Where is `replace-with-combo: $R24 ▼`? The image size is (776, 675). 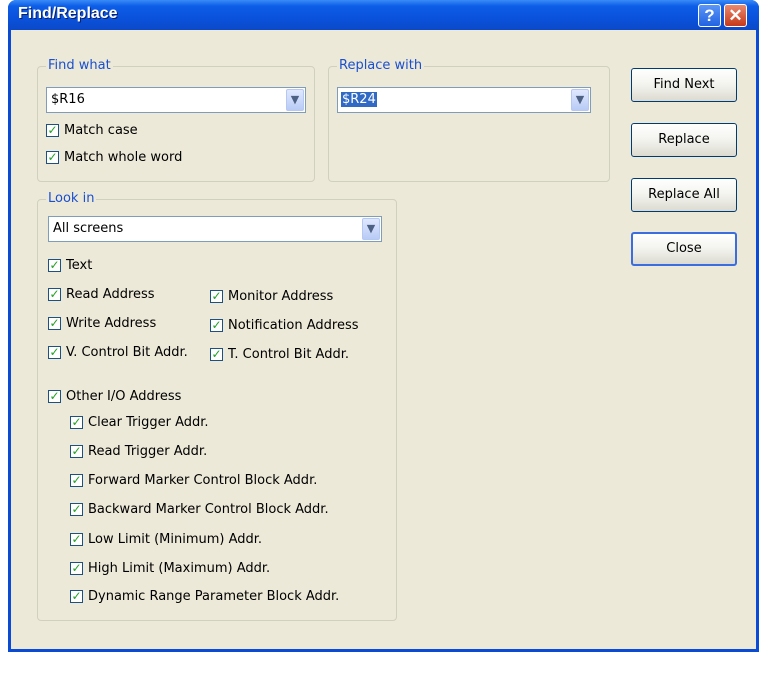 replace-with-combo: $R24 ▼ is located at coordinates (464, 100).